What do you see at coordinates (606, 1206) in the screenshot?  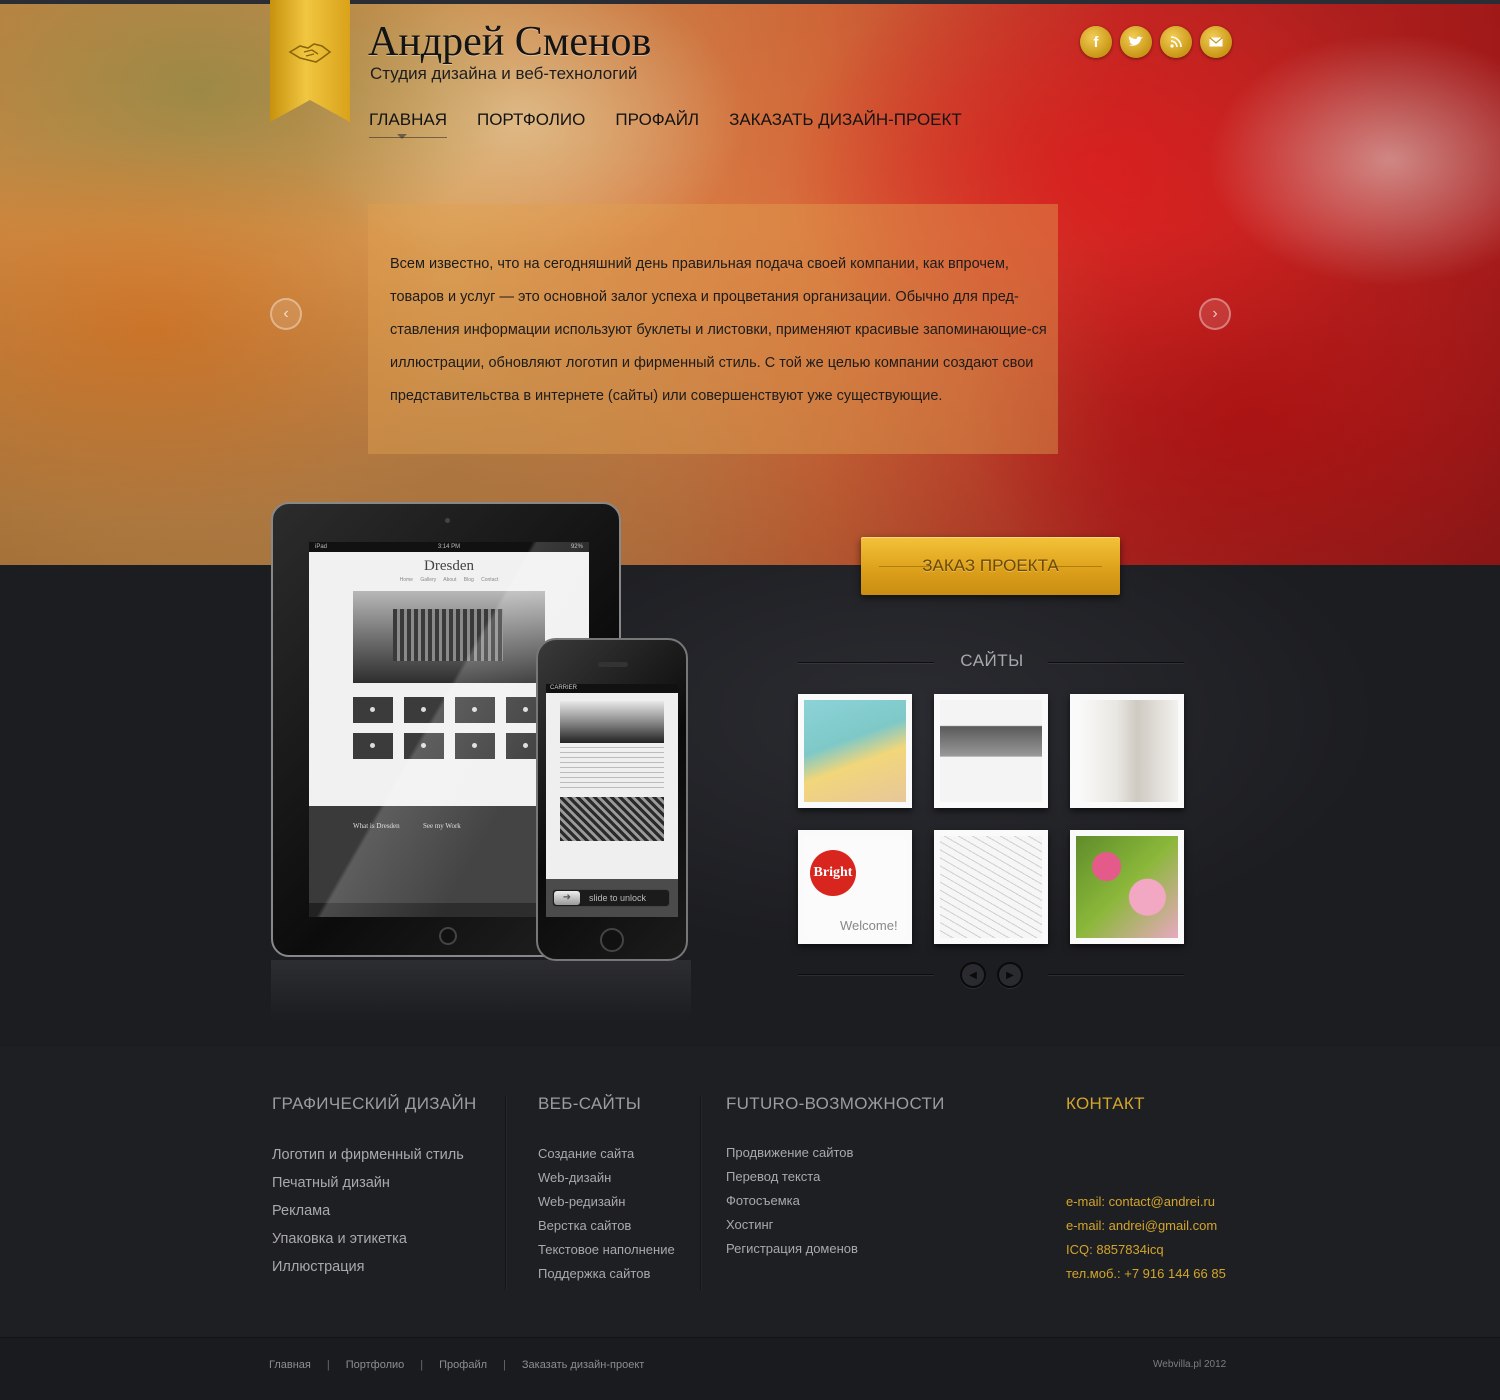 I see `footer-link: Web-редизайн` at bounding box center [606, 1206].